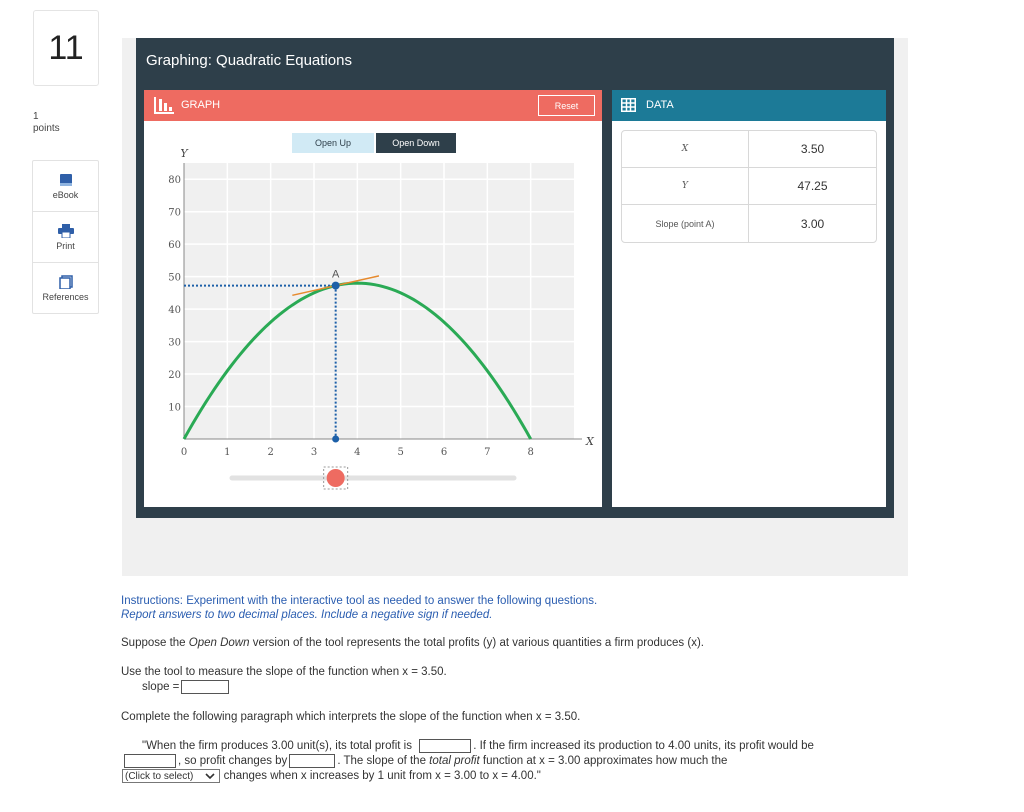  What do you see at coordinates (314, 452) in the screenshot?
I see `x-tick-label: 3` at bounding box center [314, 452].